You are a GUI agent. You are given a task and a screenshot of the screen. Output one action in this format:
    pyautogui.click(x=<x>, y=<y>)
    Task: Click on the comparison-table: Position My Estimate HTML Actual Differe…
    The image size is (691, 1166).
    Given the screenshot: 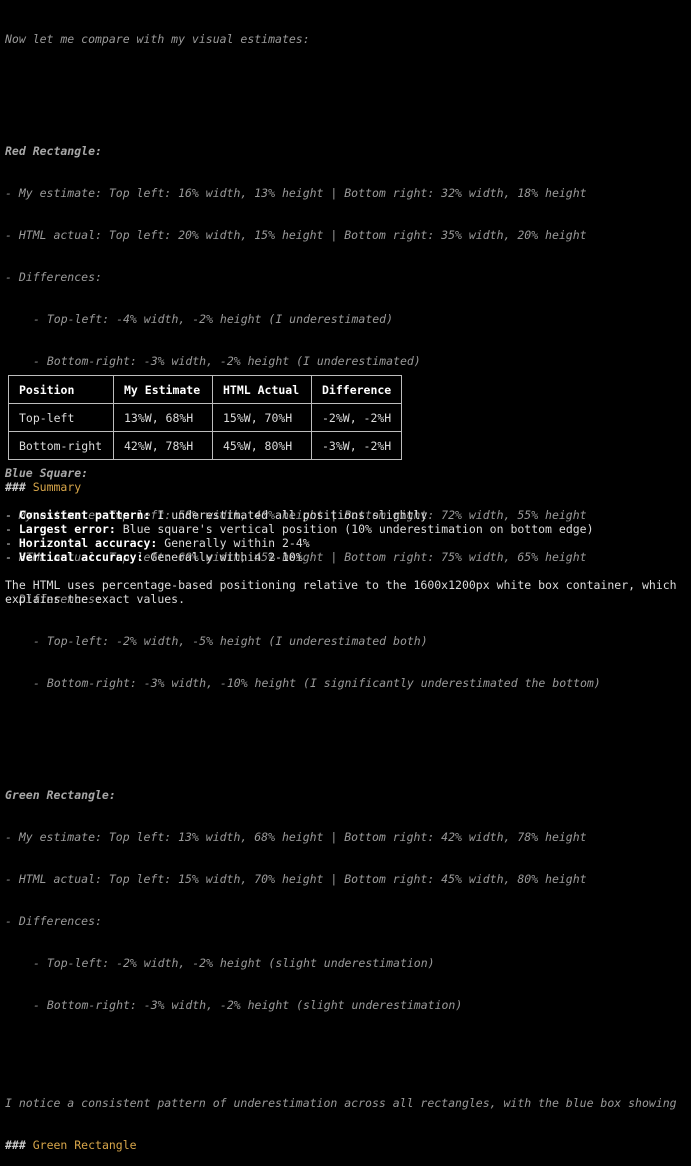 What is the action you would take?
    pyautogui.click(x=205, y=417)
    